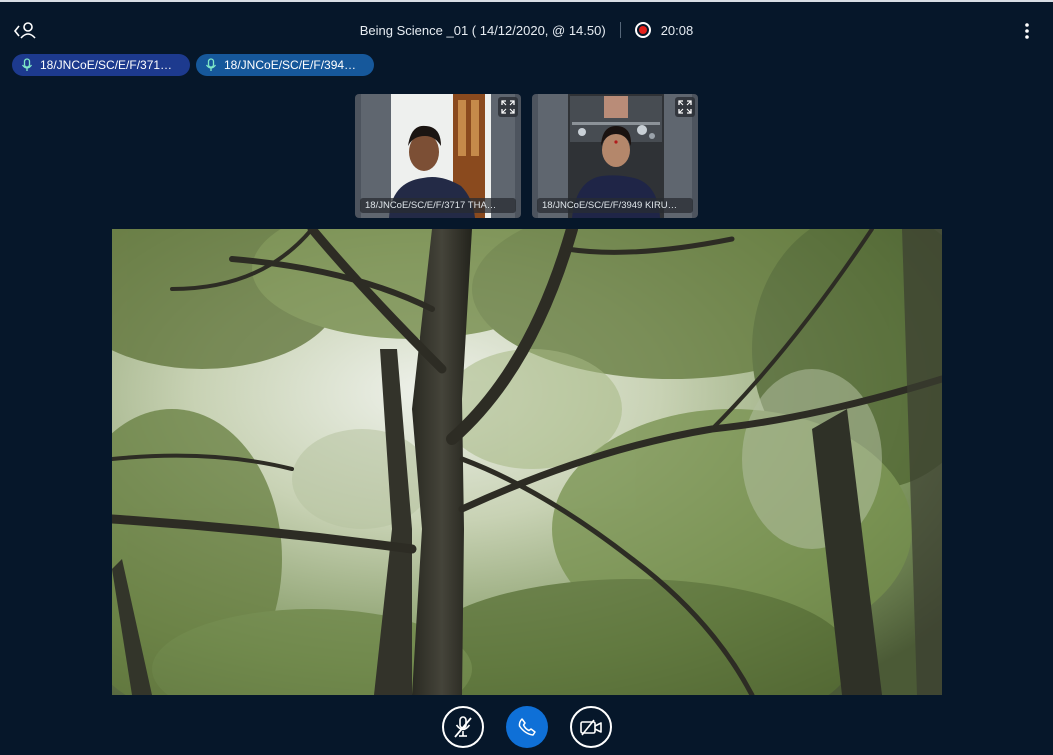  Describe the element at coordinates (482, 30) in the screenshot. I see `meeting-title: Being Science _01 ( 14/12/2020, @ 14.50)` at that location.